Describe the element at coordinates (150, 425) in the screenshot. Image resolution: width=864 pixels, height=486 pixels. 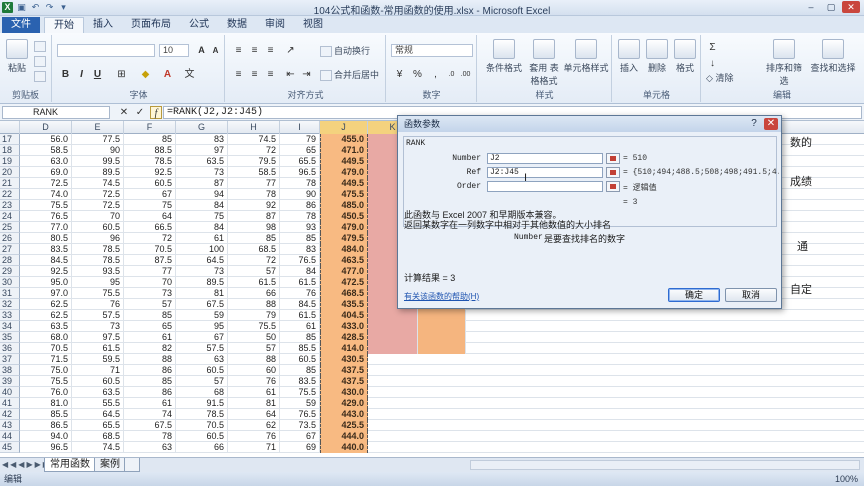
I see `cell-f: 67.5` at that location.